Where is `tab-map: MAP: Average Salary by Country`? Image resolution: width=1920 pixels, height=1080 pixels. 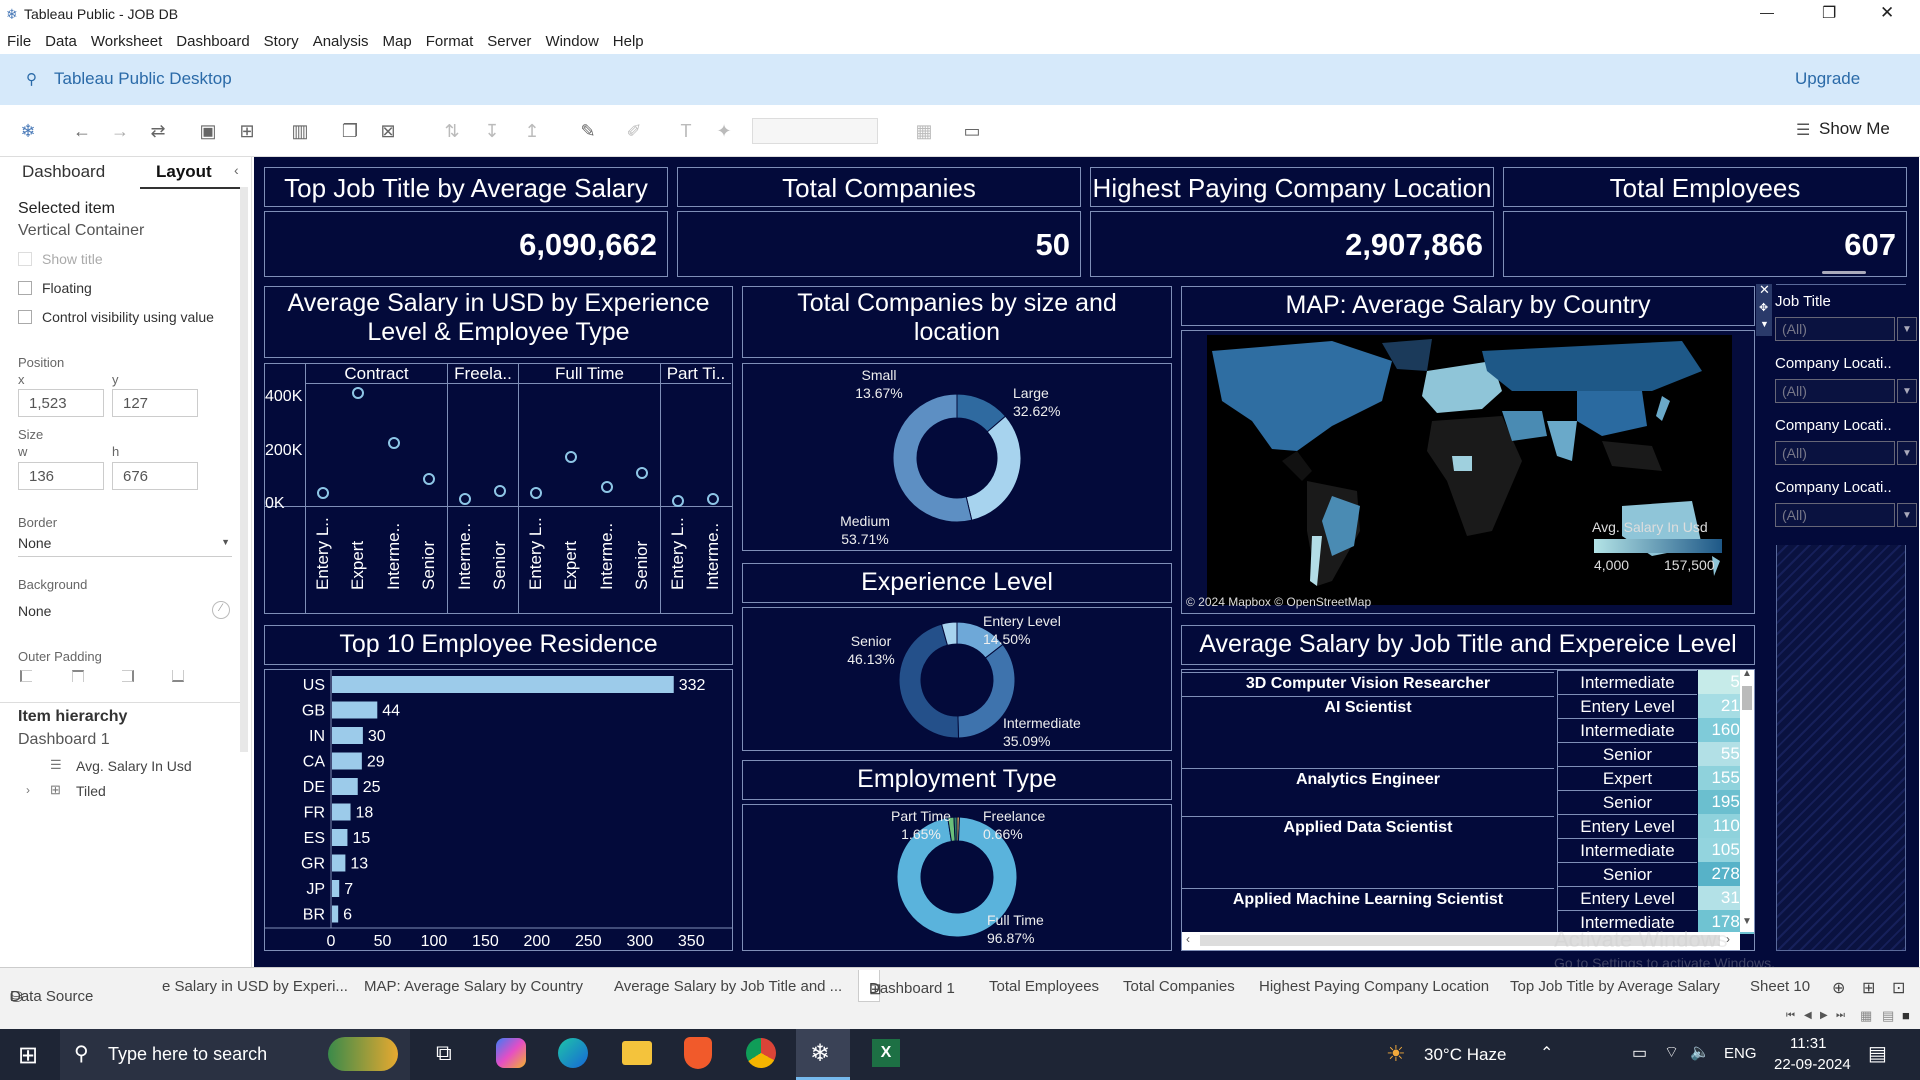 tab-map: MAP: Average Salary by Country is located at coordinates (473, 986).